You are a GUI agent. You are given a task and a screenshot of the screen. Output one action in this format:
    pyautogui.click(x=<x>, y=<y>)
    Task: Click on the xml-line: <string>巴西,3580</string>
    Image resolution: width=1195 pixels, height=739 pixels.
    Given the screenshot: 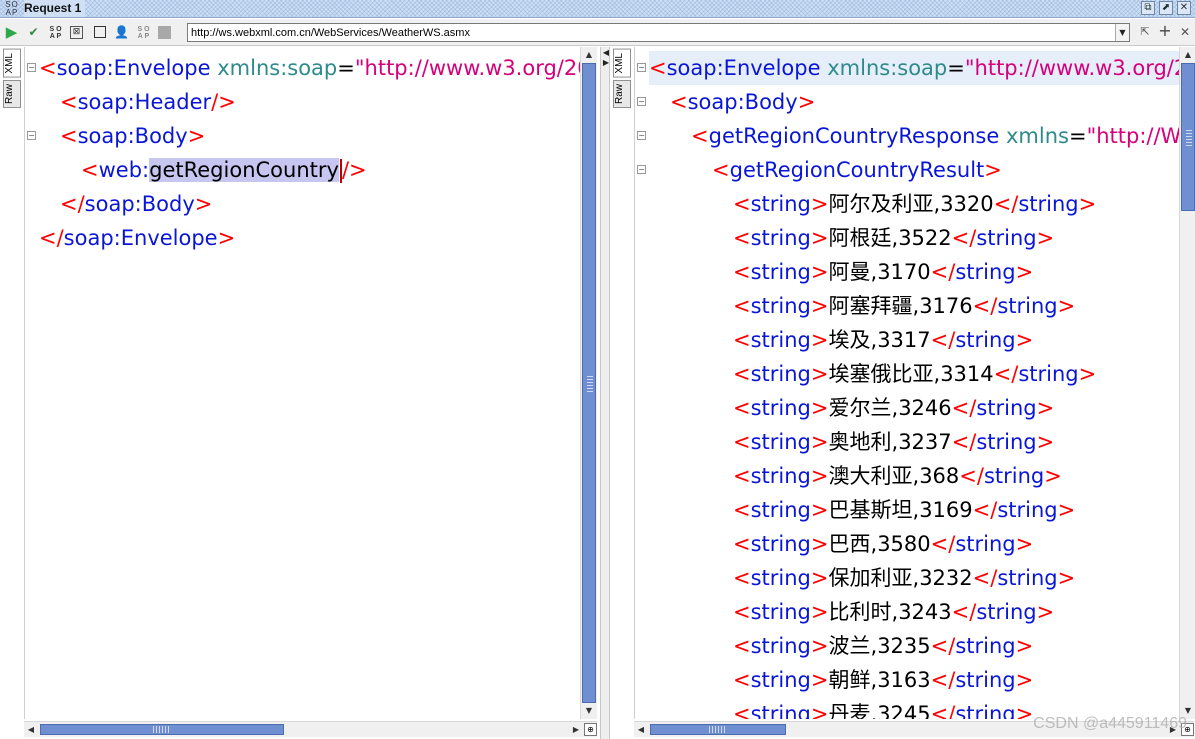 What is the action you would take?
    pyautogui.click(x=914, y=544)
    